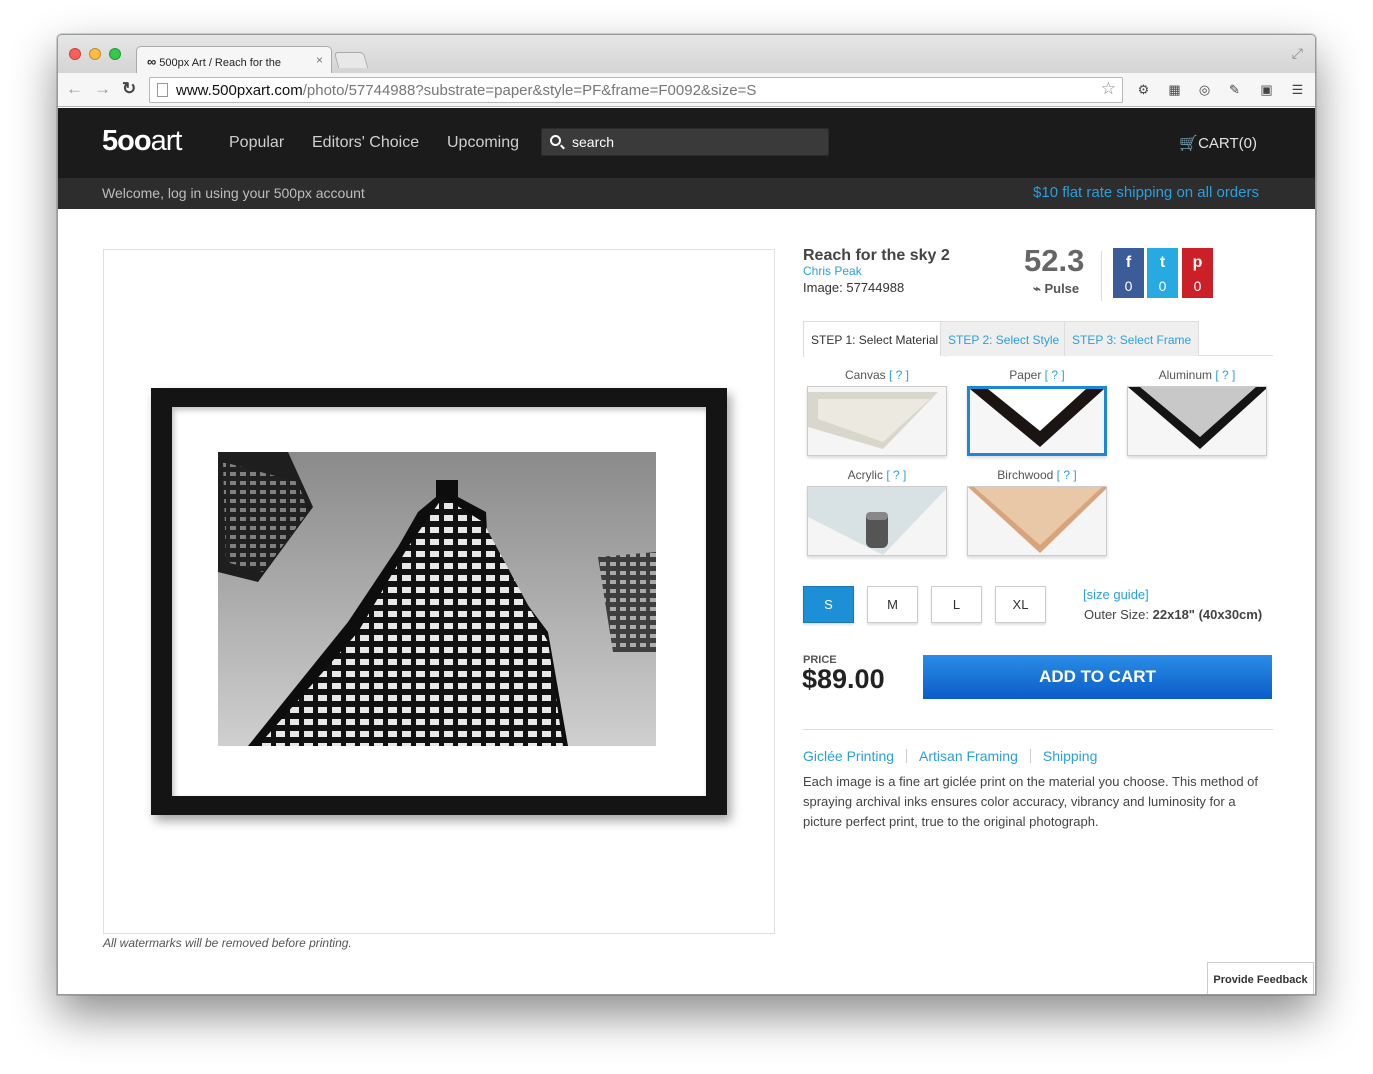 The image size is (1373, 1074). What do you see at coordinates (162, 90) in the screenshot?
I see `page-icon` at bounding box center [162, 90].